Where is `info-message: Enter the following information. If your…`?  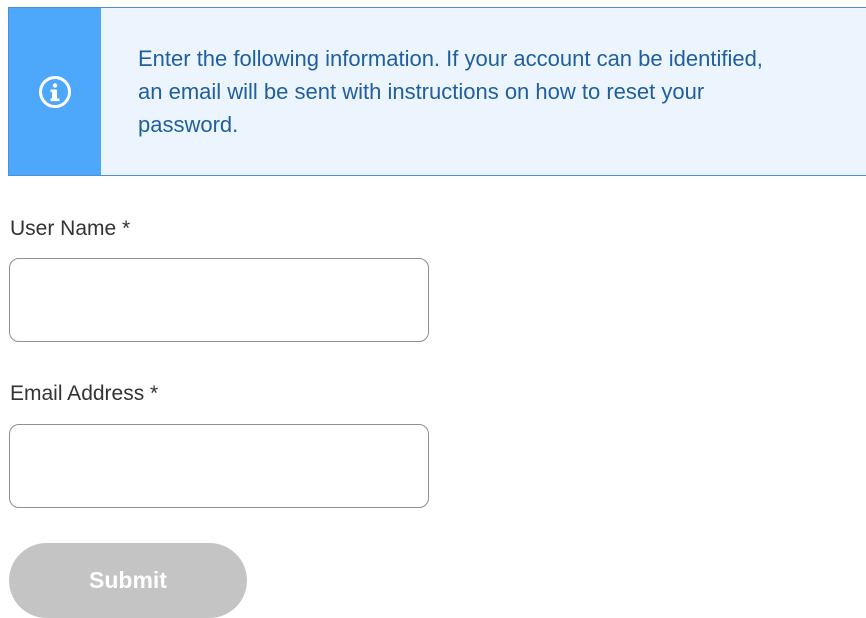
info-message: Enter the following information. If your… is located at coordinates (450, 91).